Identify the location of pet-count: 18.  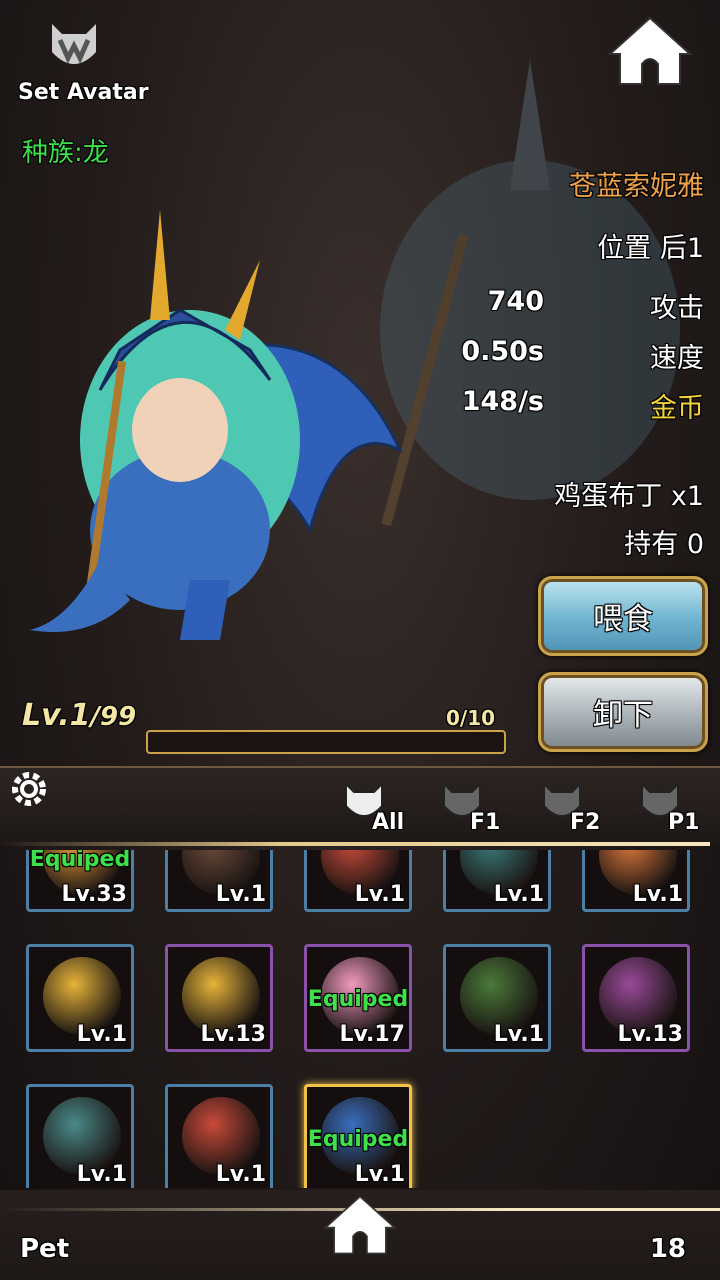
(667, 1249).